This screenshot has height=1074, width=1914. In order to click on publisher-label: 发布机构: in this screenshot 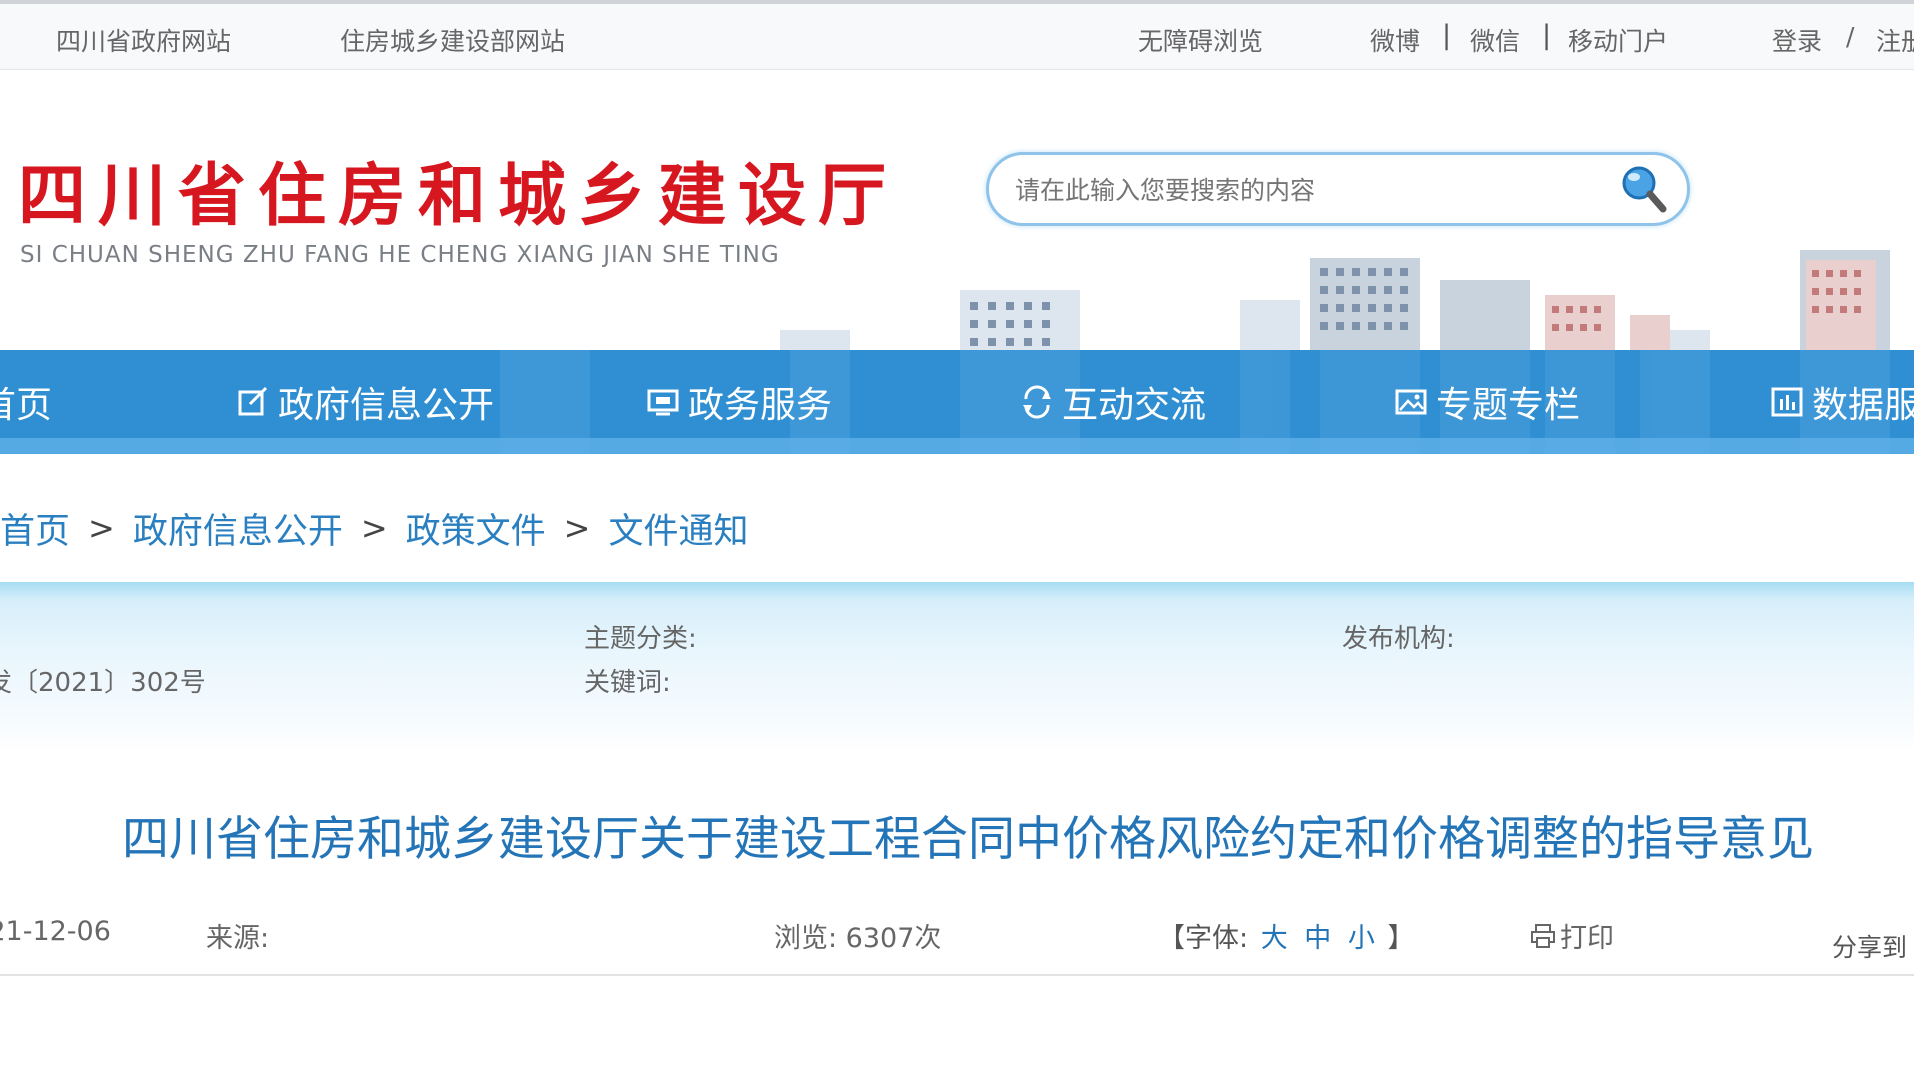, I will do `click(1398, 639)`.